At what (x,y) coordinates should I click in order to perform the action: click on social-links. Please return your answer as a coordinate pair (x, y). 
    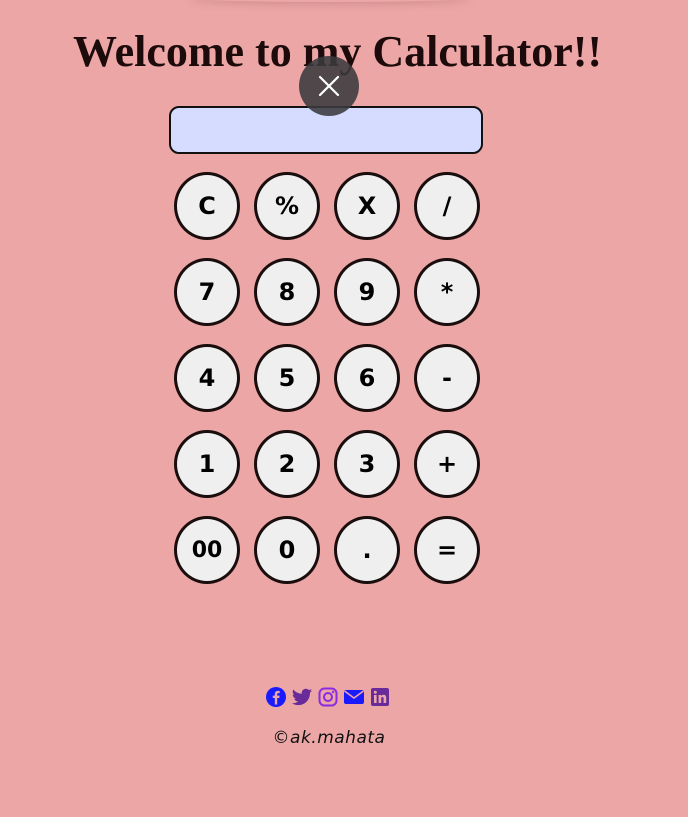
    Looking at the image, I should click on (328, 697).